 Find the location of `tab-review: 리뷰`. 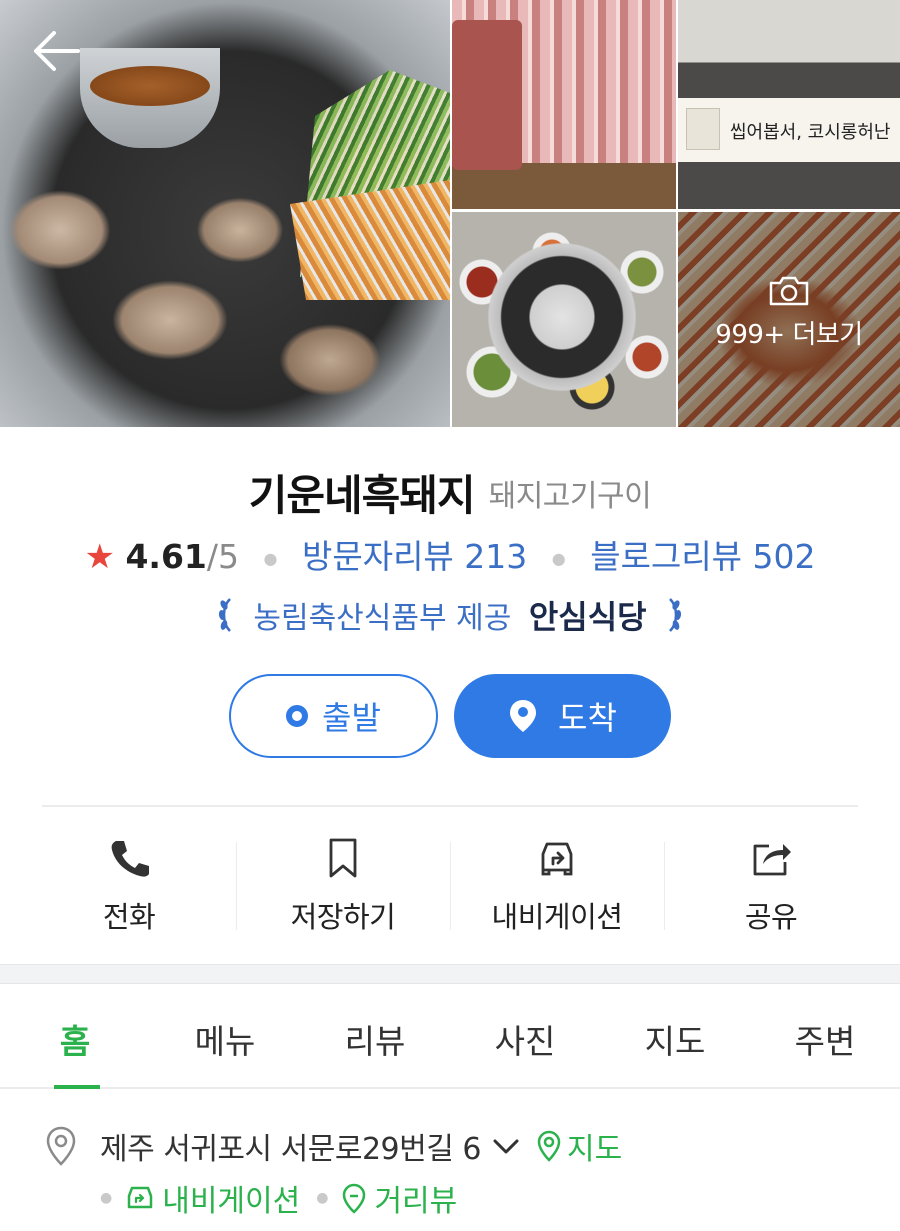

tab-review: 리뷰 is located at coordinates (375, 1036).